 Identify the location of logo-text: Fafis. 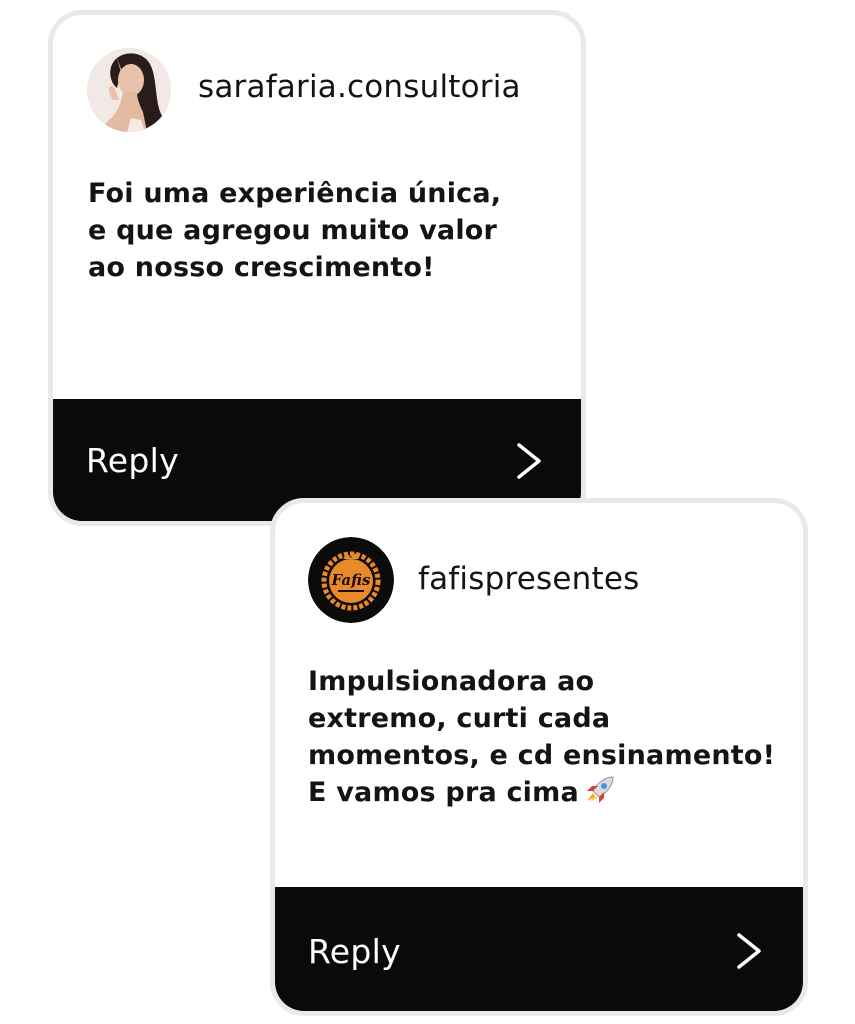
(351, 580).